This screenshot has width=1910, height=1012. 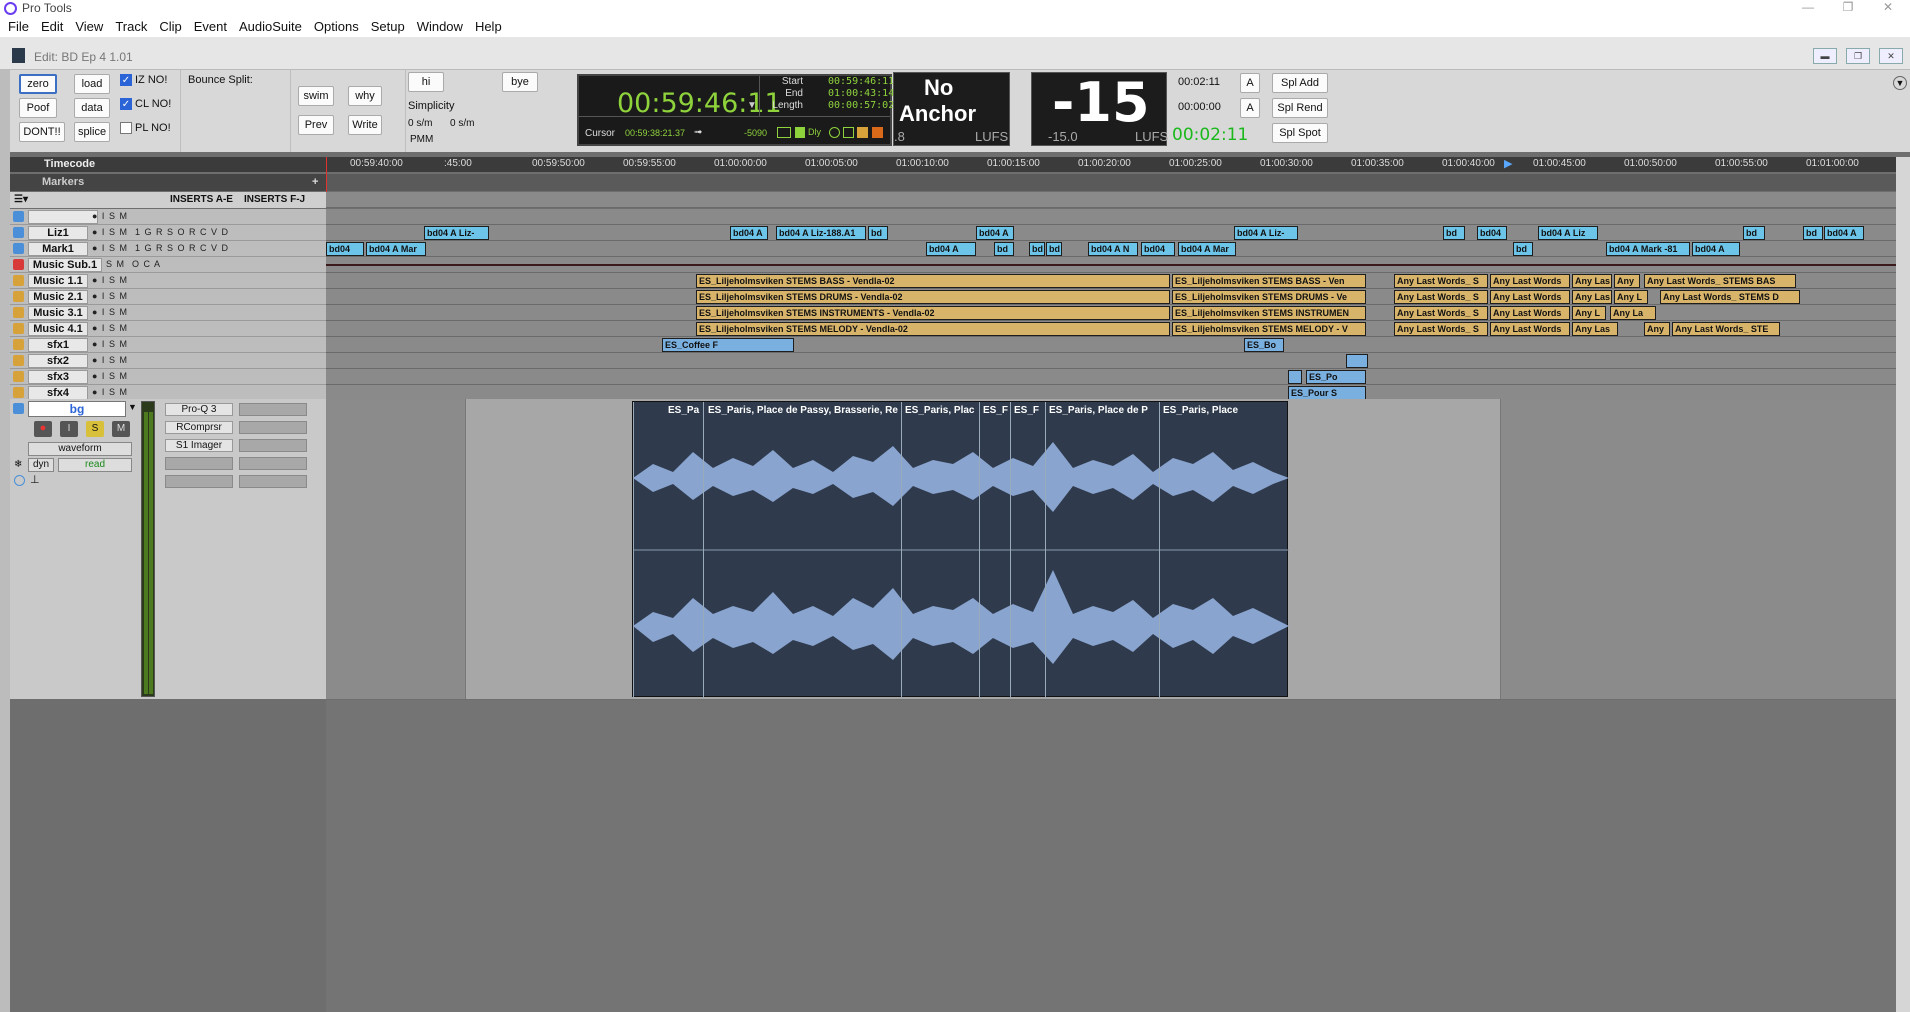 What do you see at coordinates (800, 132) in the screenshot?
I see `nudge-icon` at bounding box center [800, 132].